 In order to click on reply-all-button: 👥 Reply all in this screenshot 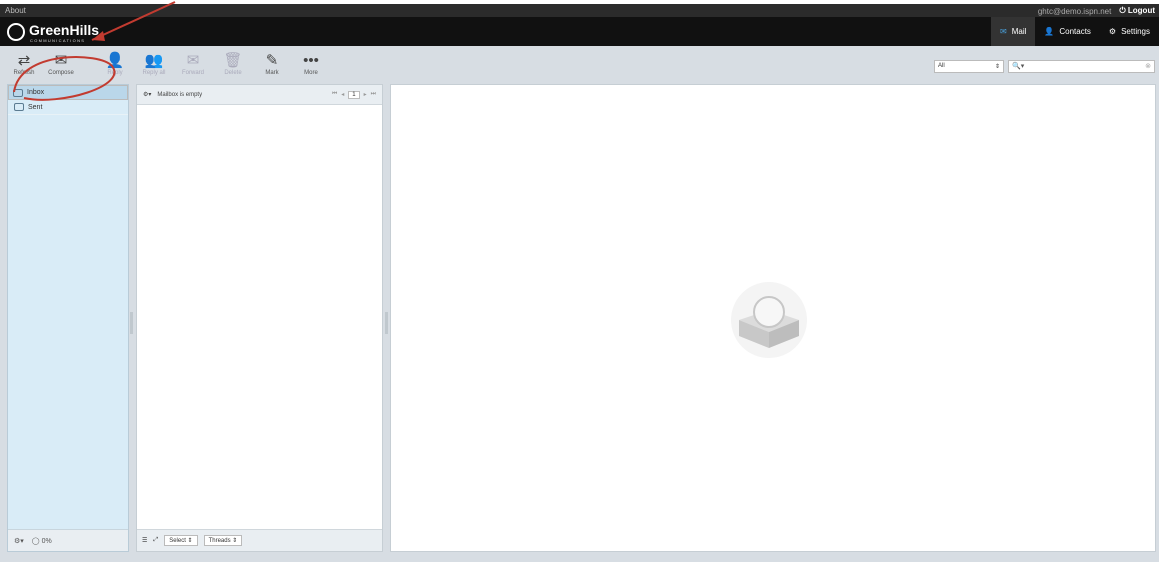, I will do `click(154, 64)`.